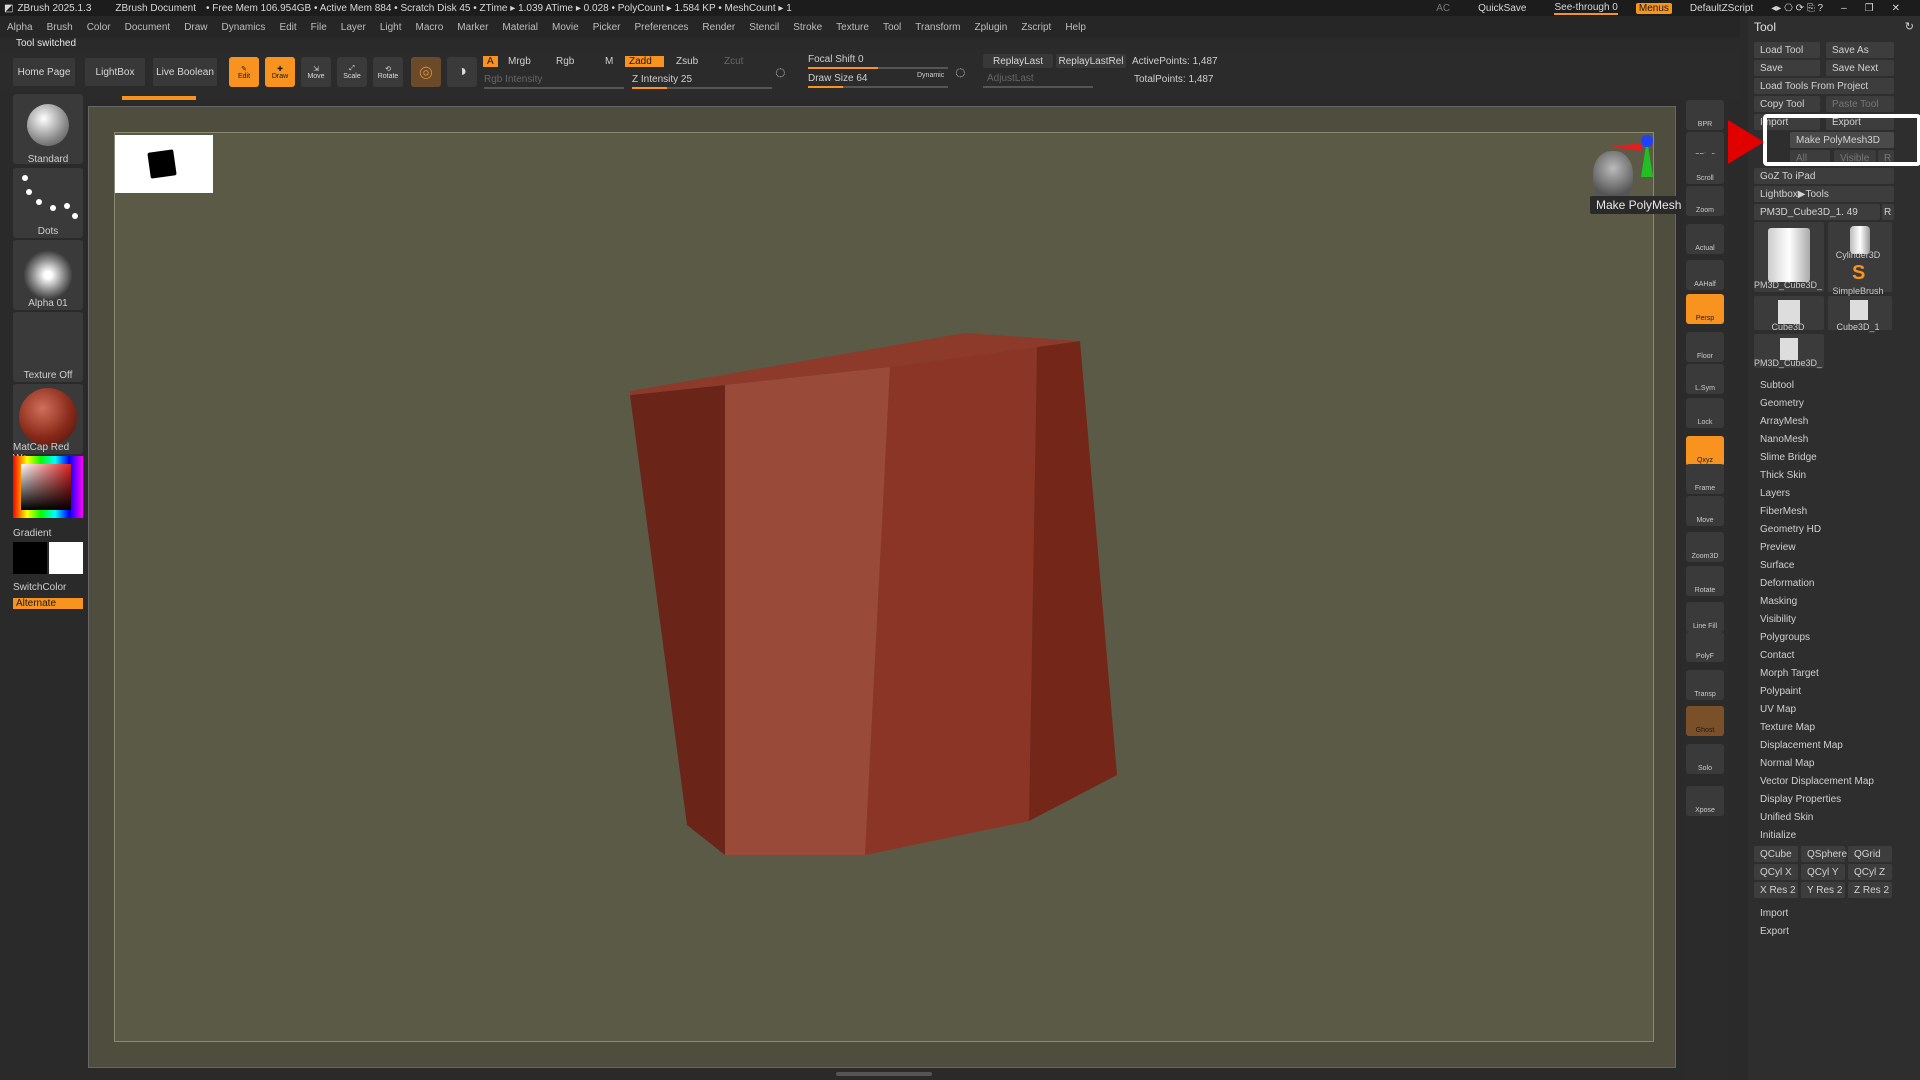  Describe the element at coordinates (462, 72) in the screenshot. I see `sphere-swatch: ◑` at that location.